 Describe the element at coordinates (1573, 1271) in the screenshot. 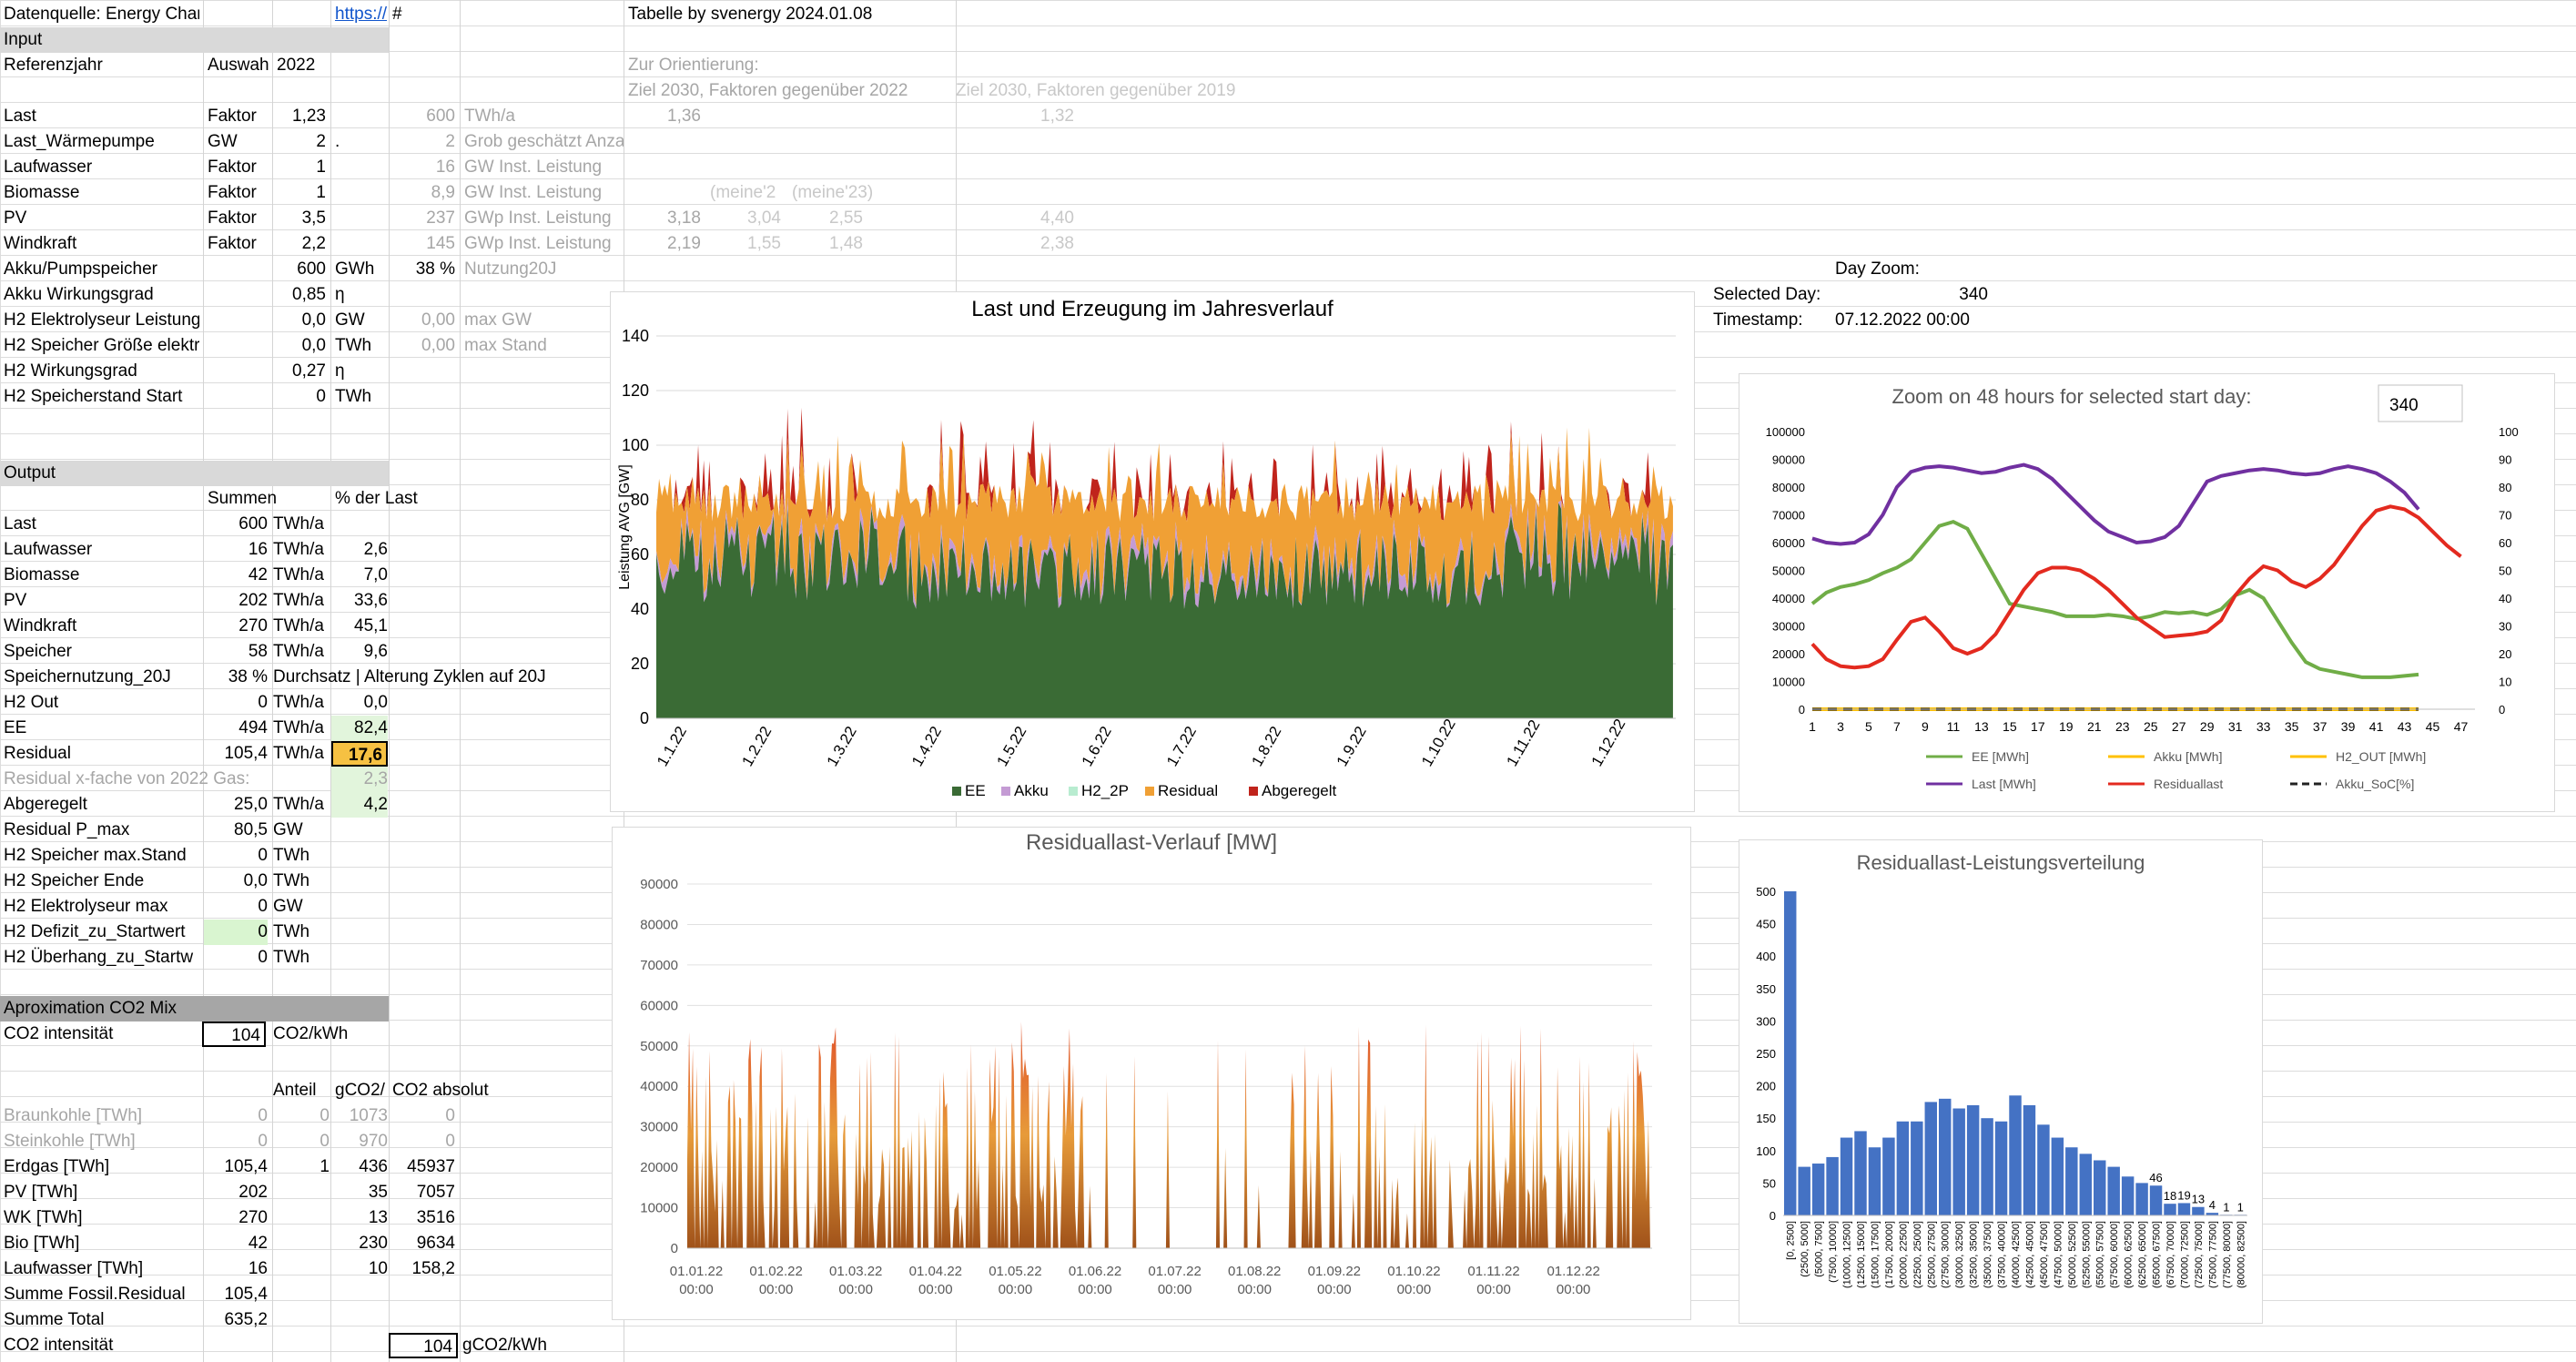

I see `x-tick-date: 01.12.22` at that location.